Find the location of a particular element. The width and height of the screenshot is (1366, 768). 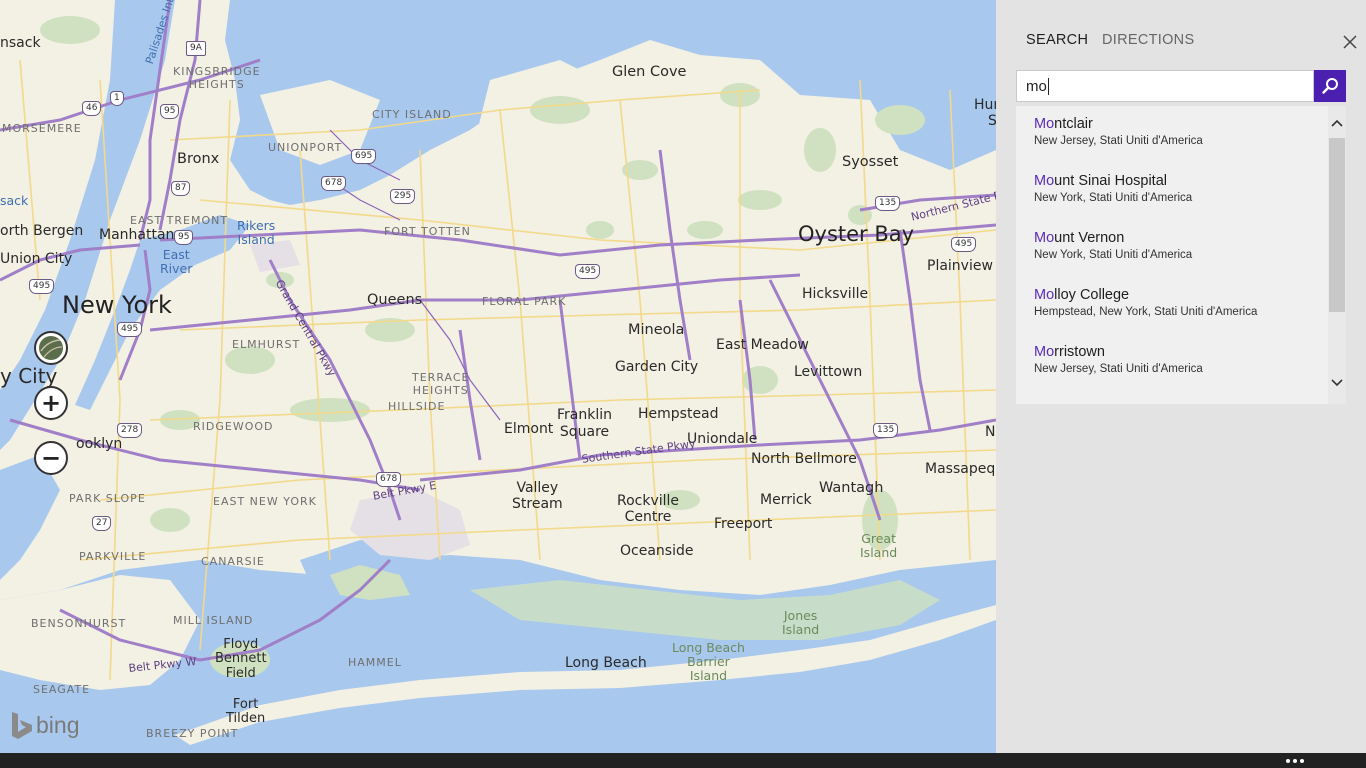

hood-terrace-heights: TERRACE HEIGHTS is located at coordinates (441, 384).